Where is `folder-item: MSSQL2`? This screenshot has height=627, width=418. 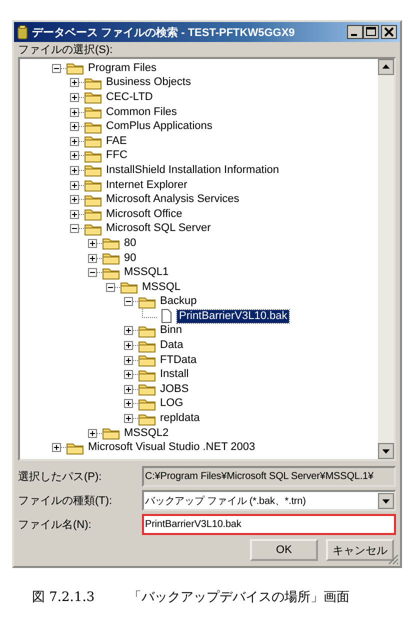 folder-item: MSSQL2 is located at coordinates (146, 433).